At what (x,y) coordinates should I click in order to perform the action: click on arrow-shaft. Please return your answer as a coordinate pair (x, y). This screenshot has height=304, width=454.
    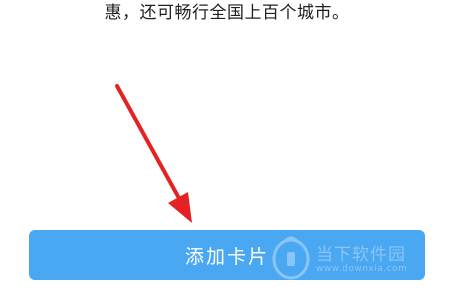
    Looking at the image, I should click on (148, 143).